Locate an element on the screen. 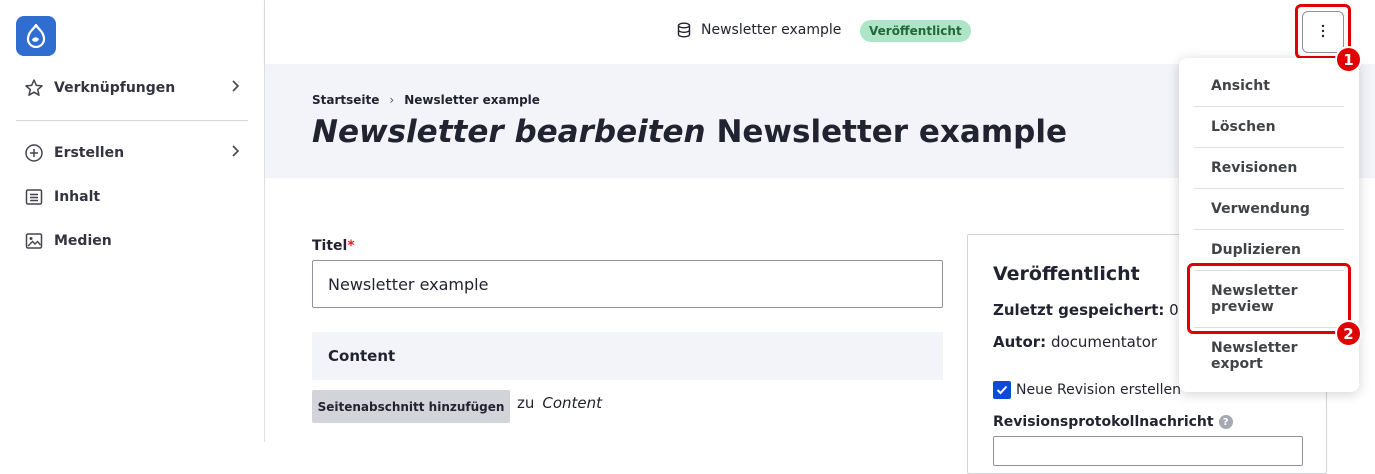 This screenshot has width=1375, height=474. to-target: Content is located at coordinates (572, 403).